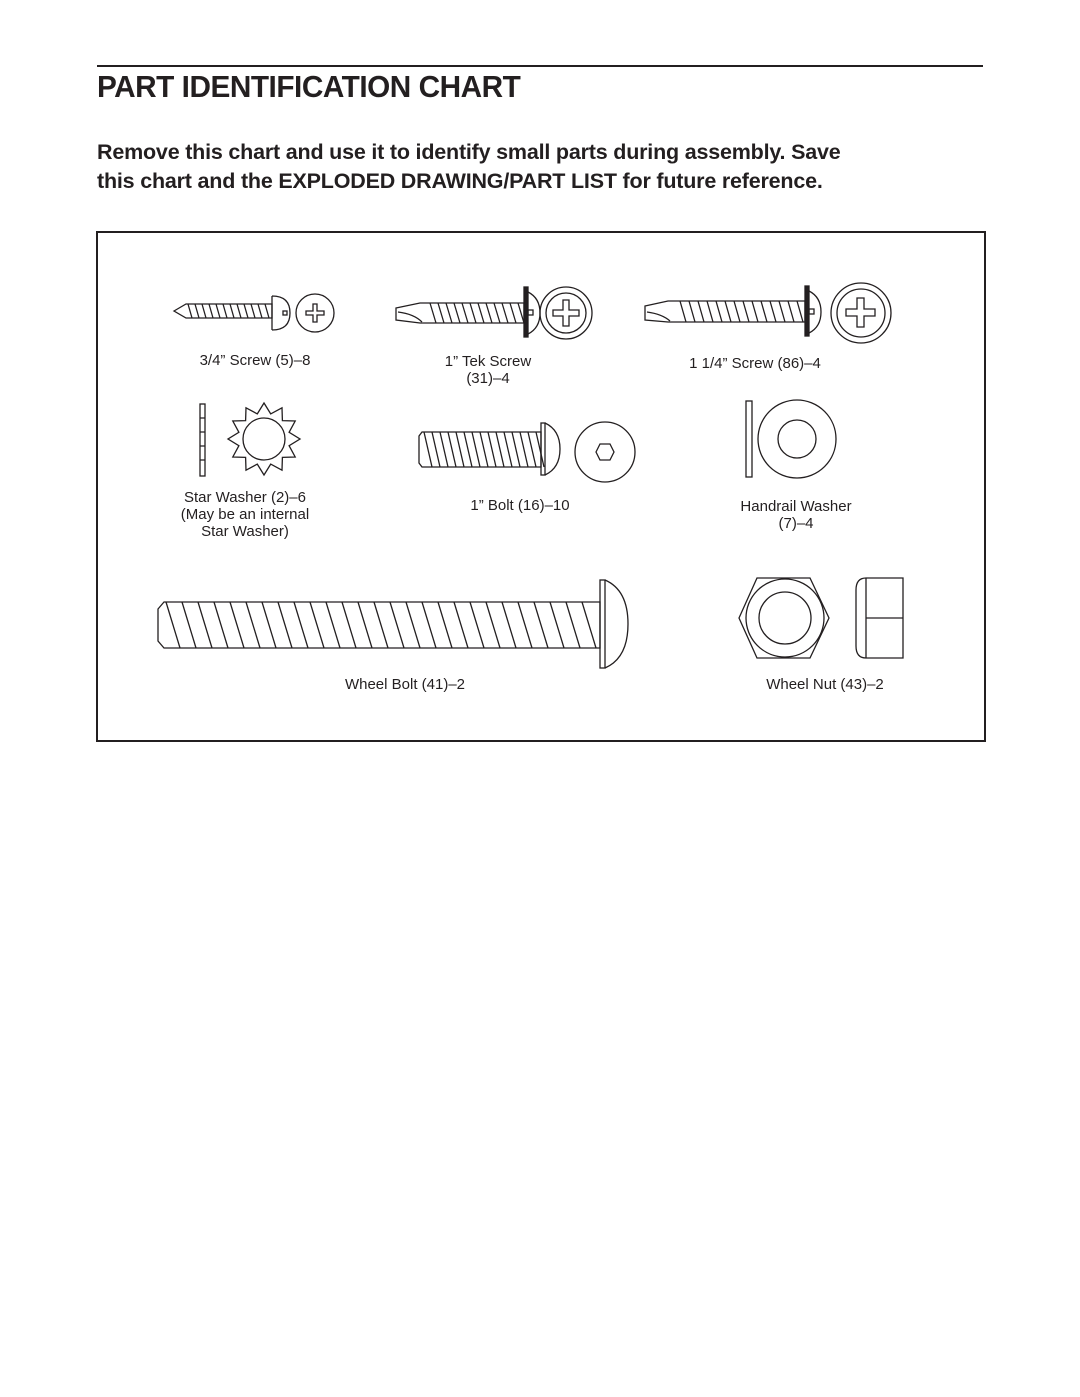 The image size is (1080, 1397). I want to click on label-line: Handrail Washer, so click(796, 506).